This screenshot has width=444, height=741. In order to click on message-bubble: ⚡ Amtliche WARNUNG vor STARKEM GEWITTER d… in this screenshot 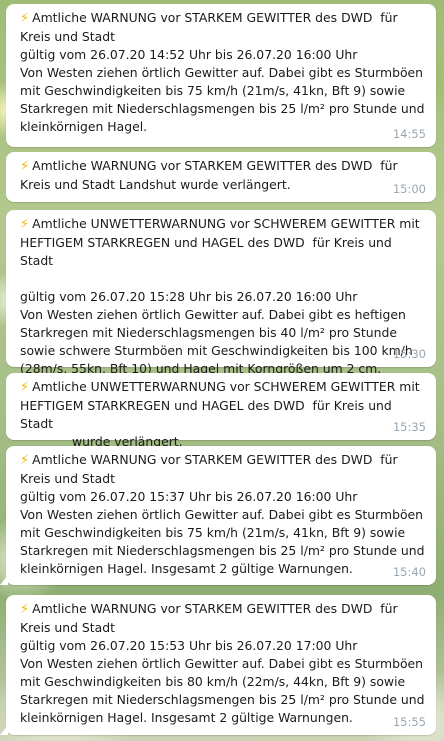, I will do `click(221, 177)`.